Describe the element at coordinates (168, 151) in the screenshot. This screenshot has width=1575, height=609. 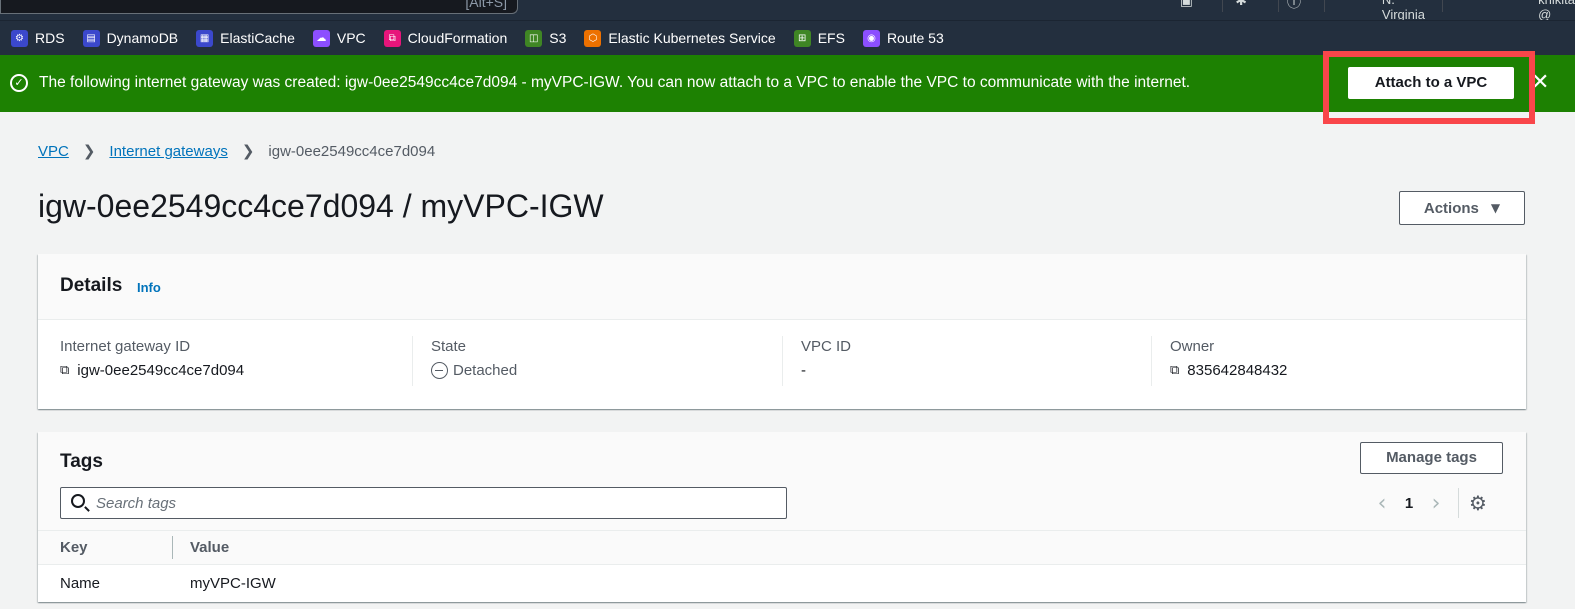
I see `breadcrumb-internet-gateways-link: Internet gateways` at that location.